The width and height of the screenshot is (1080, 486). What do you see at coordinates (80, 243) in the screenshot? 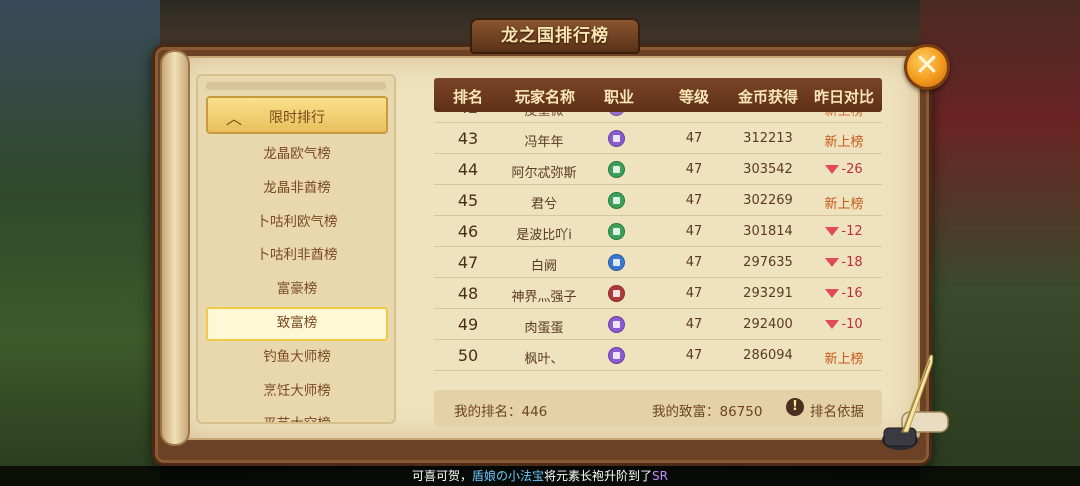
I see `background-left` at bounding box center [80, 243].